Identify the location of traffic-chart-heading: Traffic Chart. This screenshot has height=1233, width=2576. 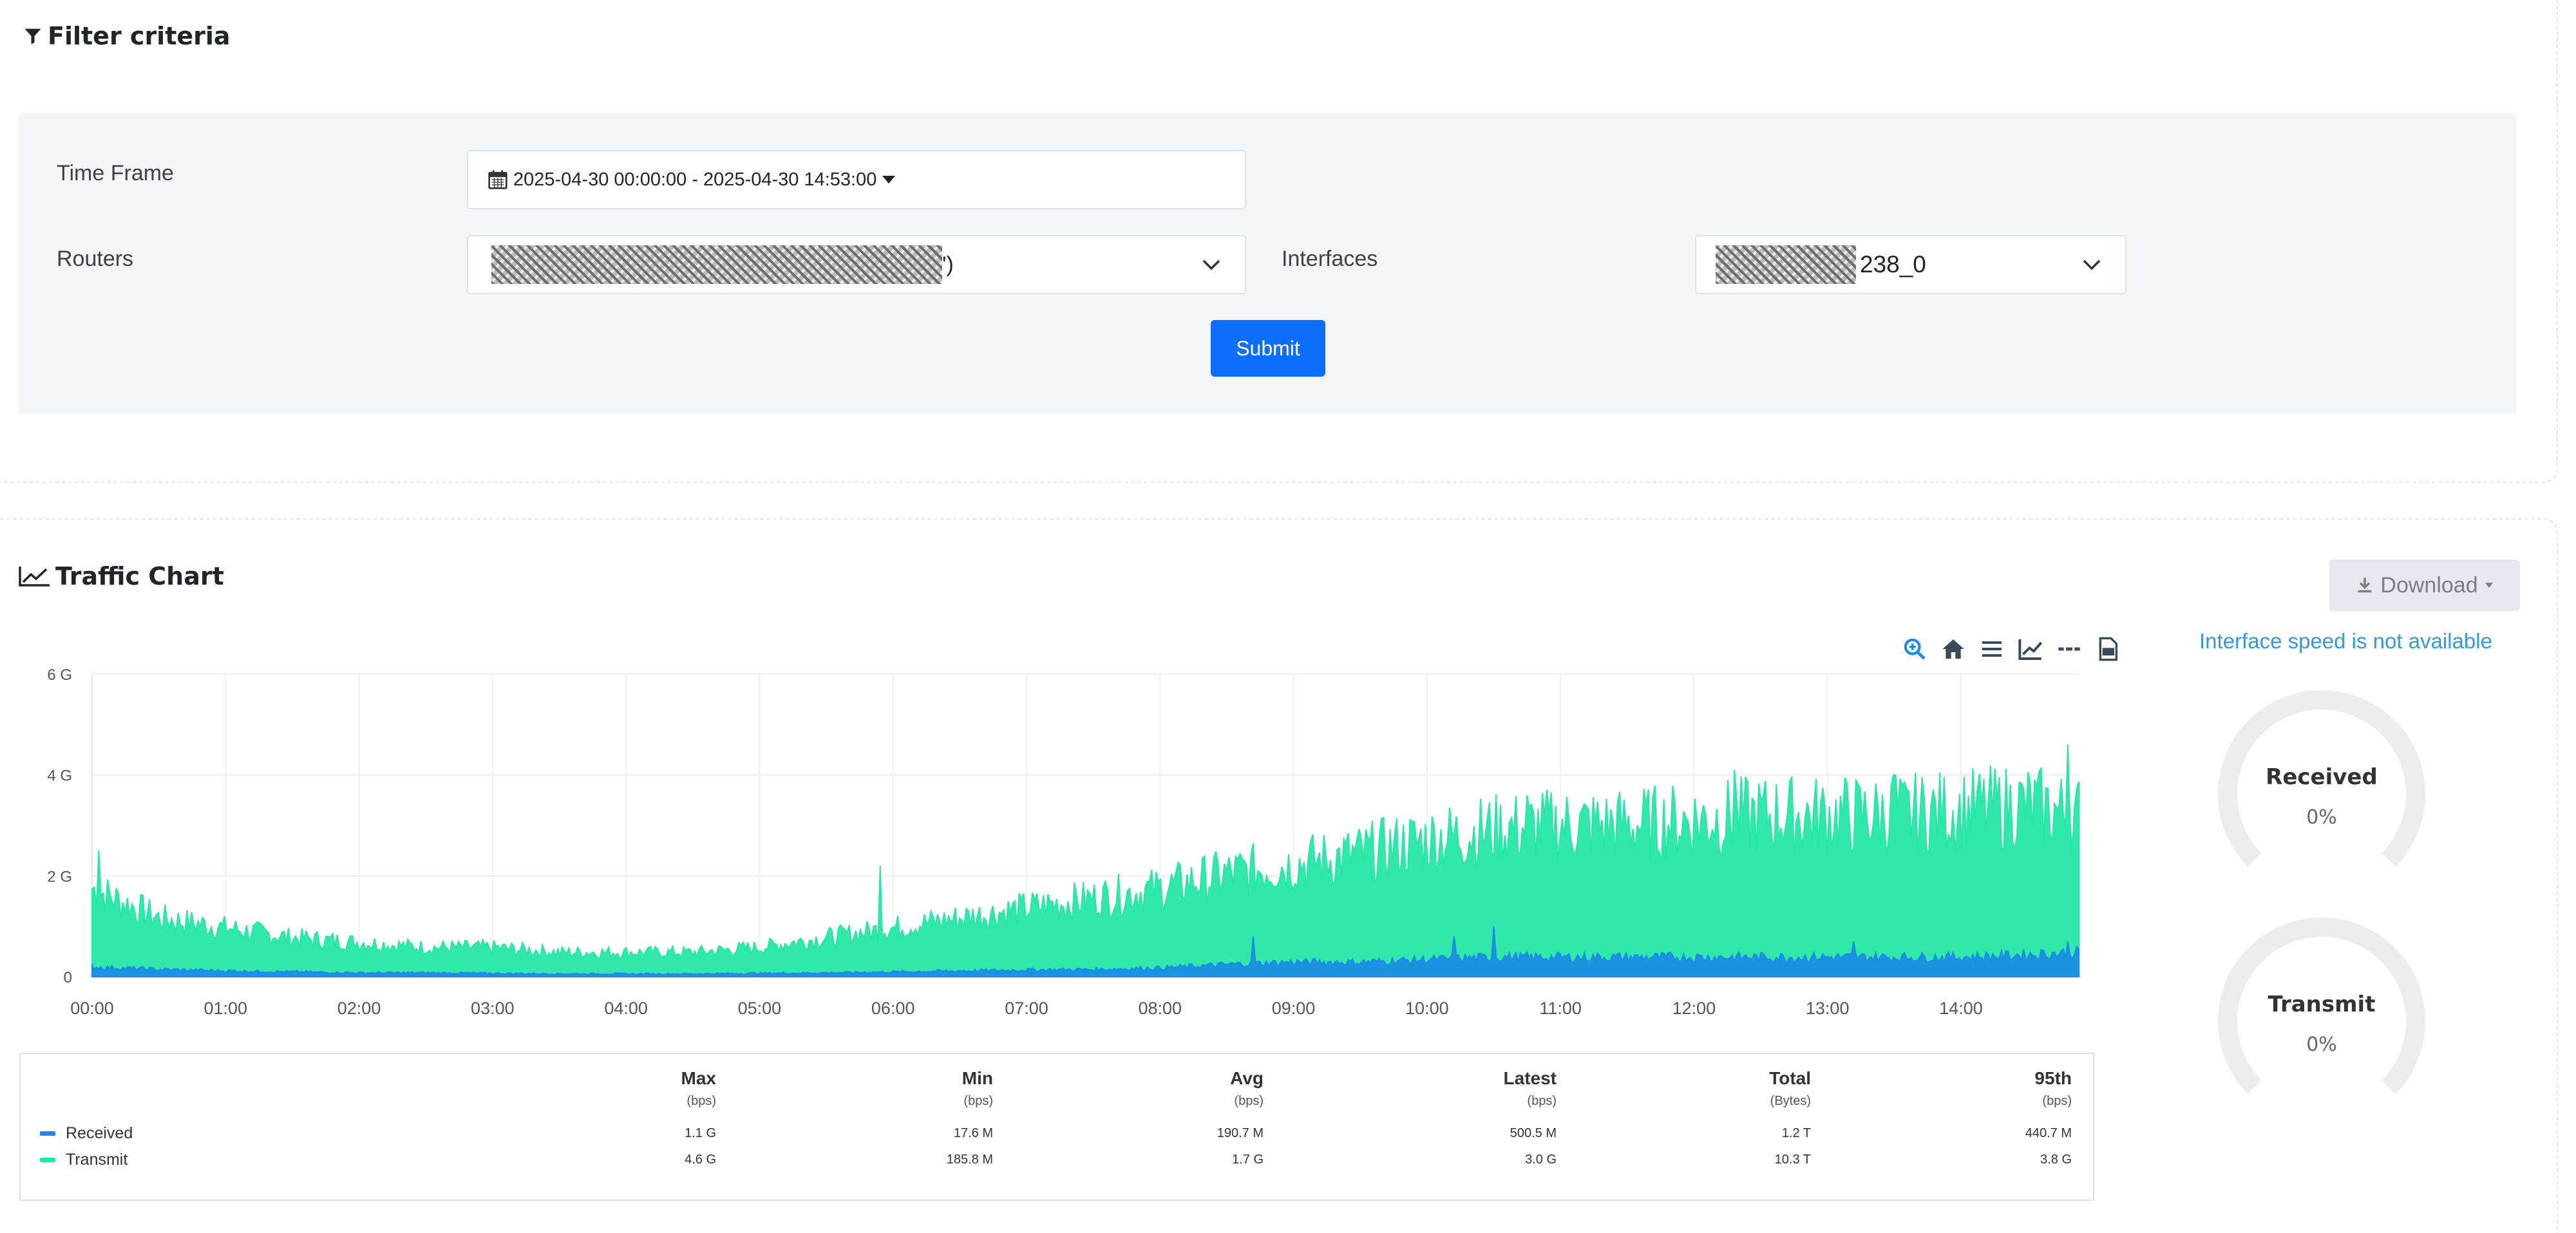
(121, 576).